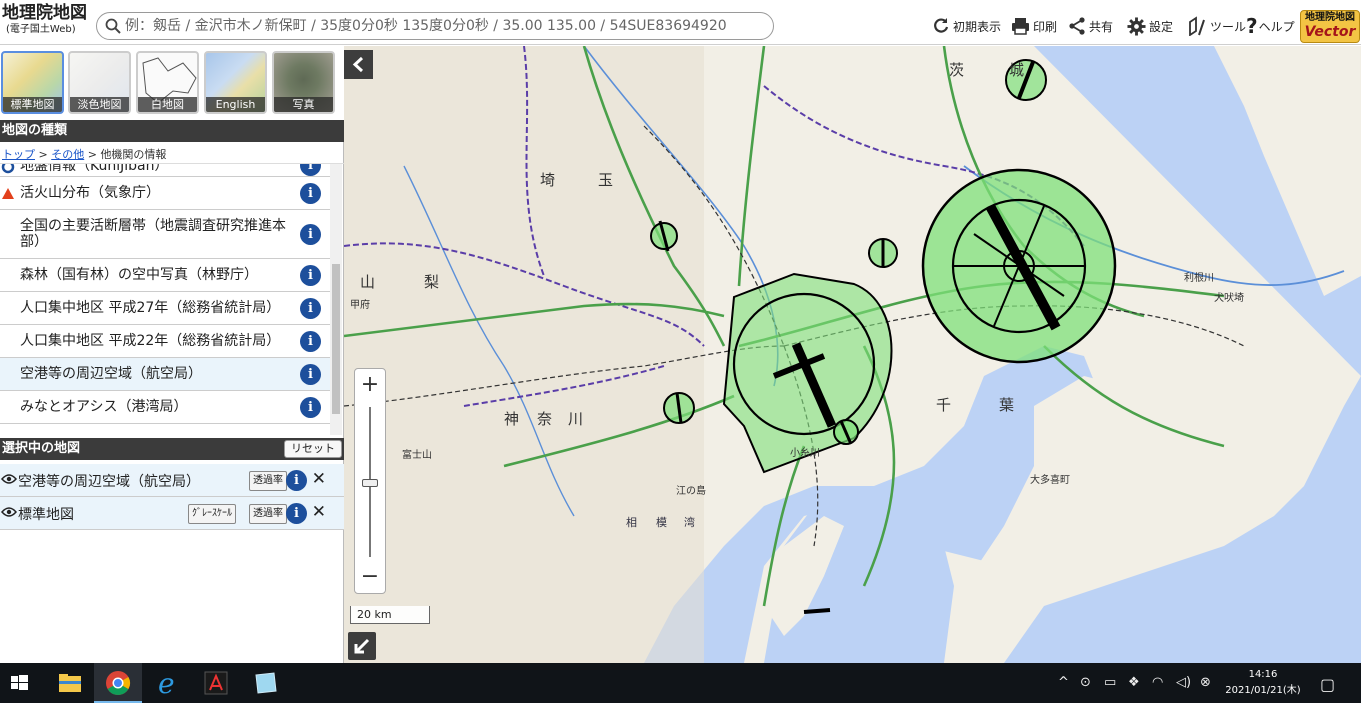  I want to click on search-input, so click(445, 26).